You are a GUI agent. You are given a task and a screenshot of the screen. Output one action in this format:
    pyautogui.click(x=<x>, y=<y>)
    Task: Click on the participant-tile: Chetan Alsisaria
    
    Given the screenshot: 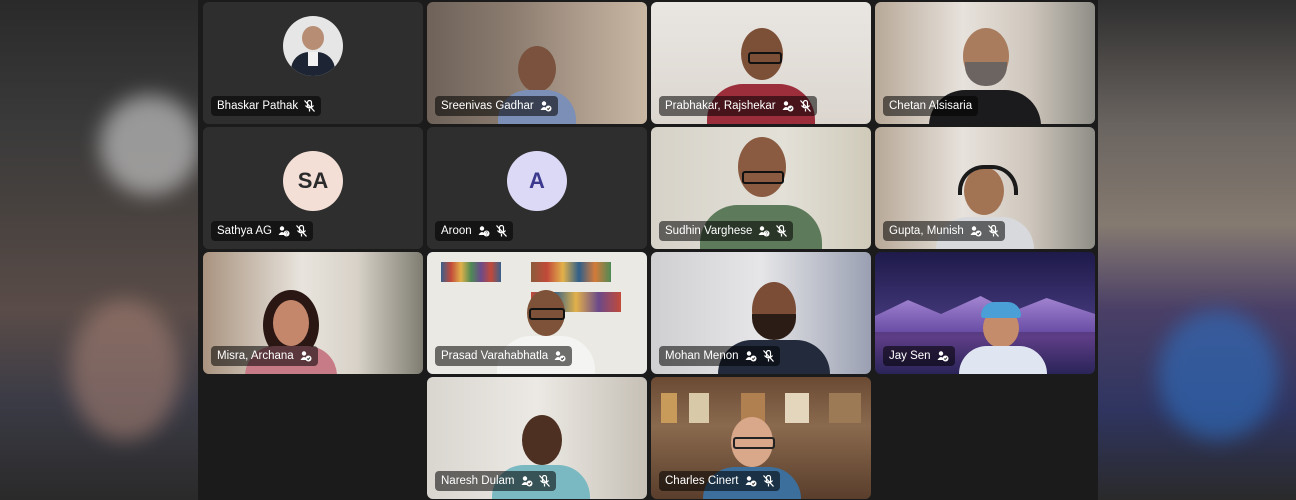 What is the action you would take?
    pyautogui.click(x=985, y=63)
    